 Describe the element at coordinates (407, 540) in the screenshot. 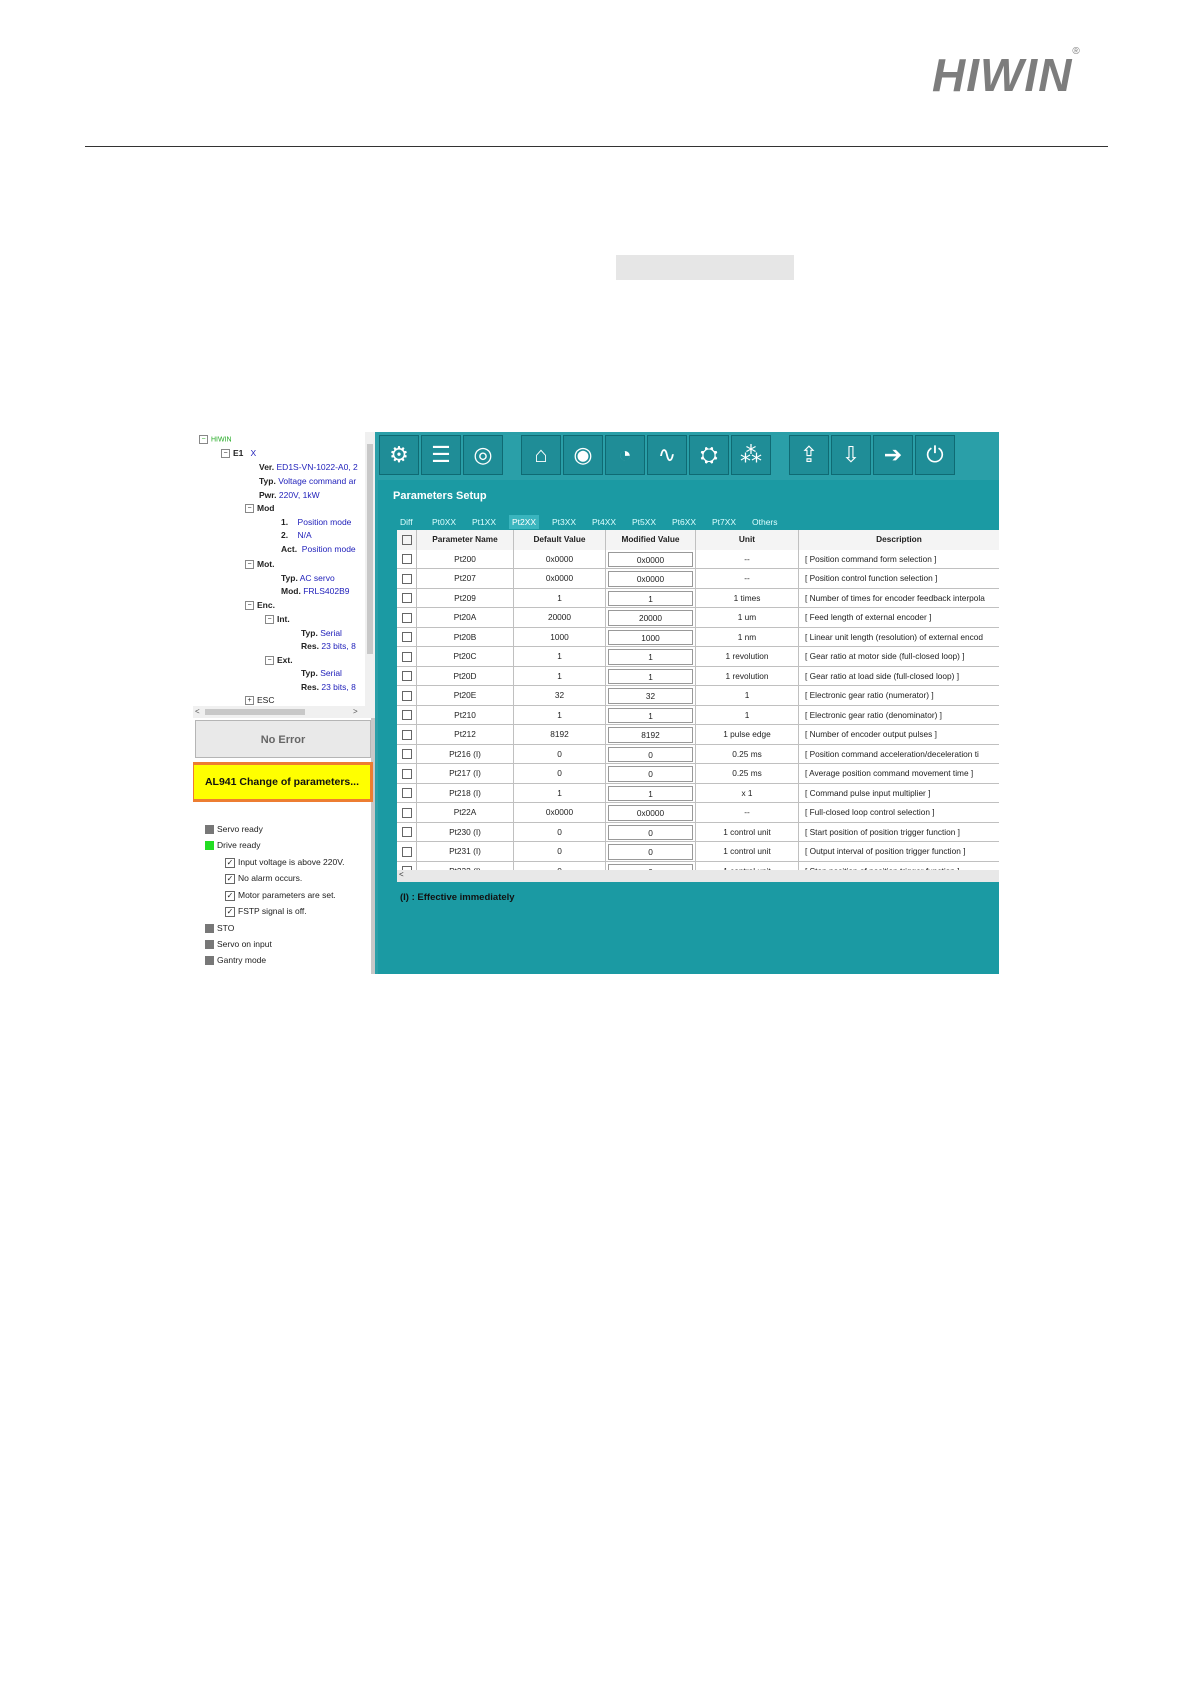

I see `select-all-checkbox` at that location.